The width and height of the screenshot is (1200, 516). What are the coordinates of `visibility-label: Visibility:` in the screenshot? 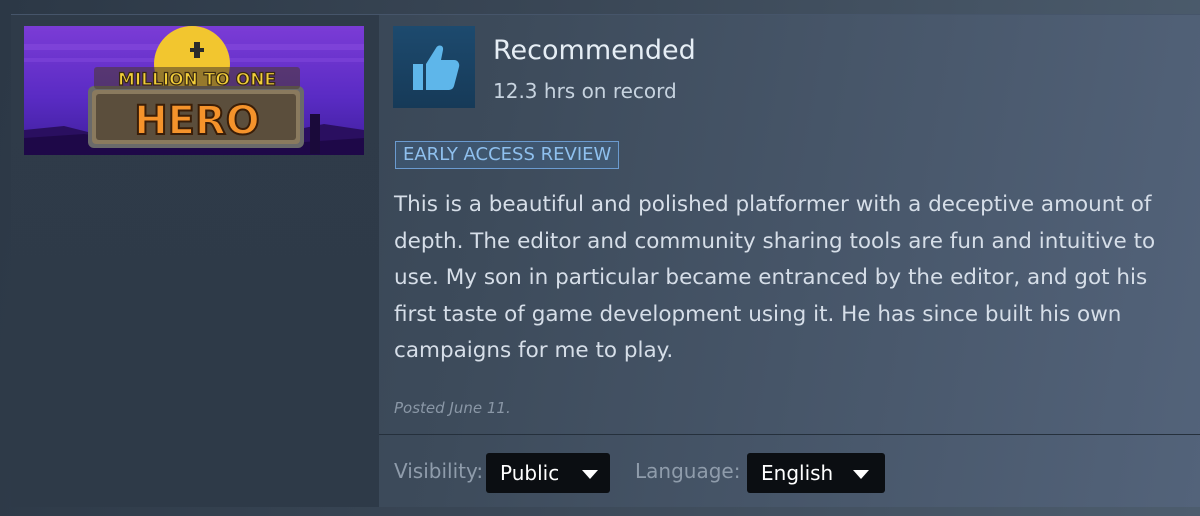 It's located at (439, 471).